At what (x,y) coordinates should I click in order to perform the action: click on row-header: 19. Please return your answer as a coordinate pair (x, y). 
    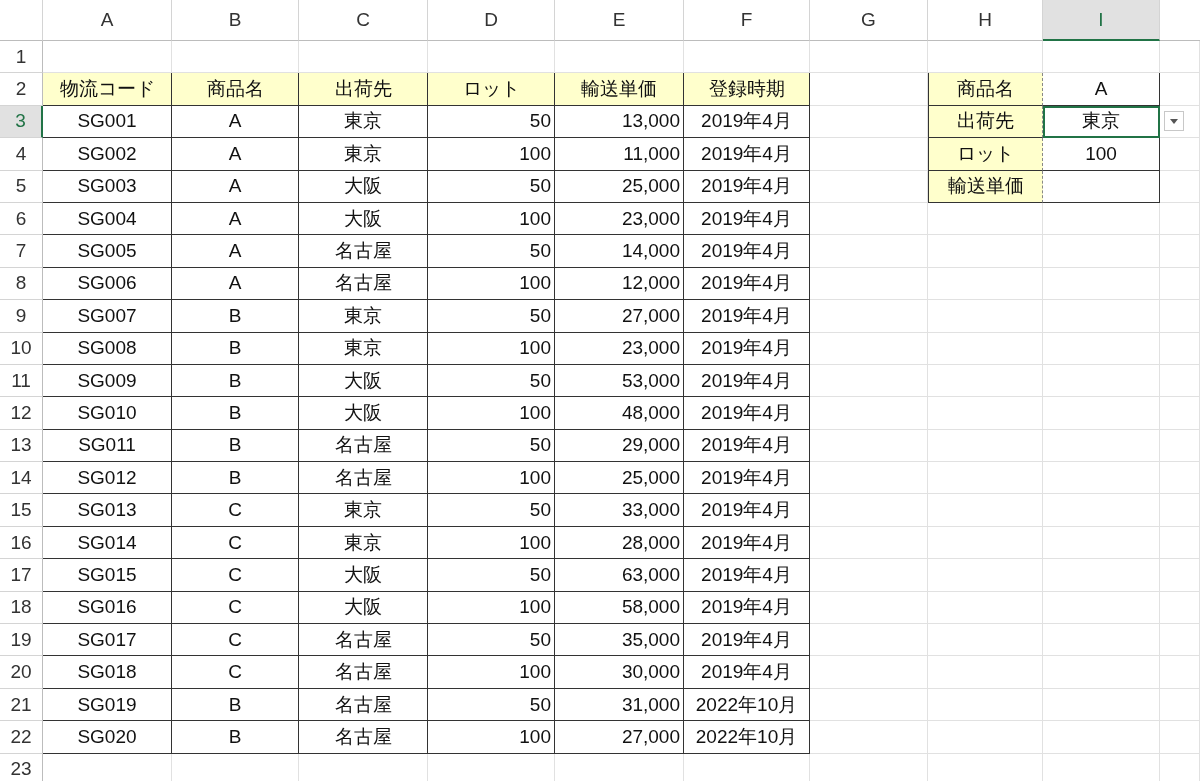
    Looking at the image, I should click on (21, 640).